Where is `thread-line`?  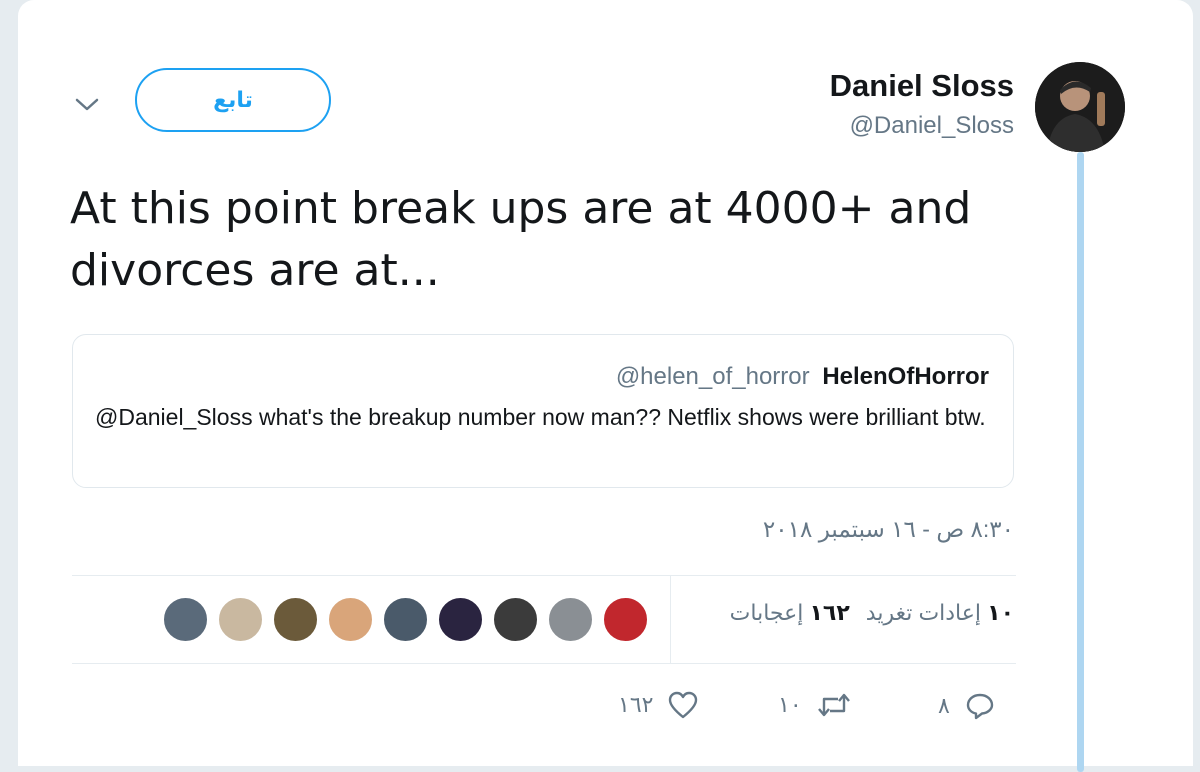 thread-line is located at coordinates (1080, 462).